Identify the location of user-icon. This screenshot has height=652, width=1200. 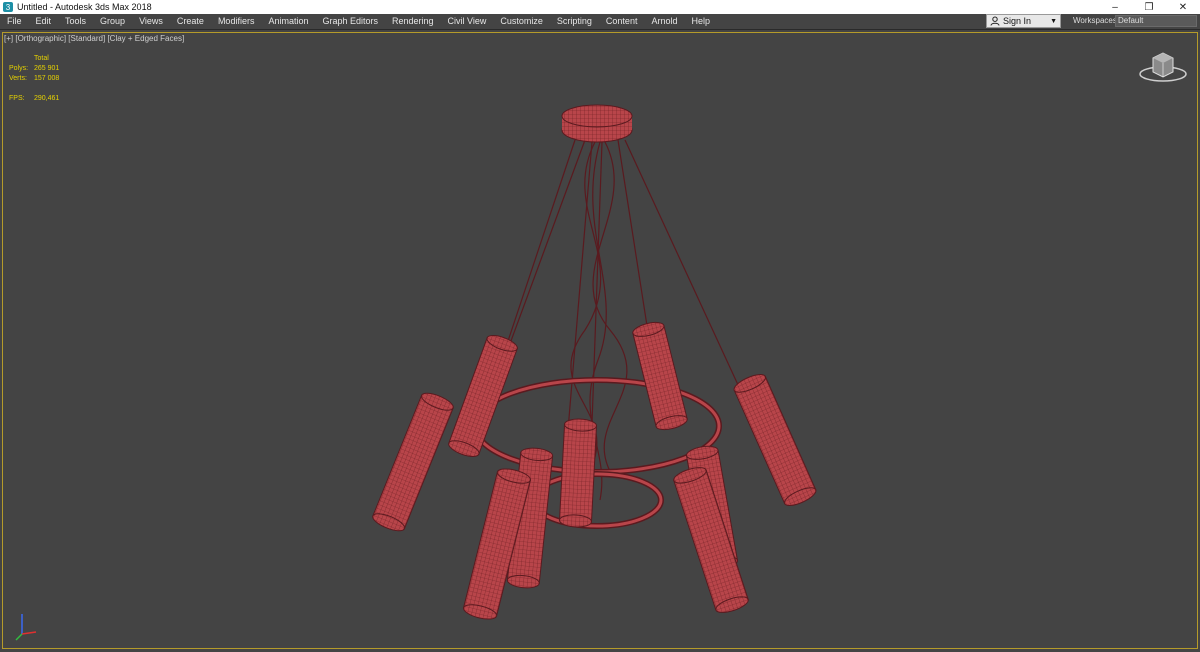
(995, 21).